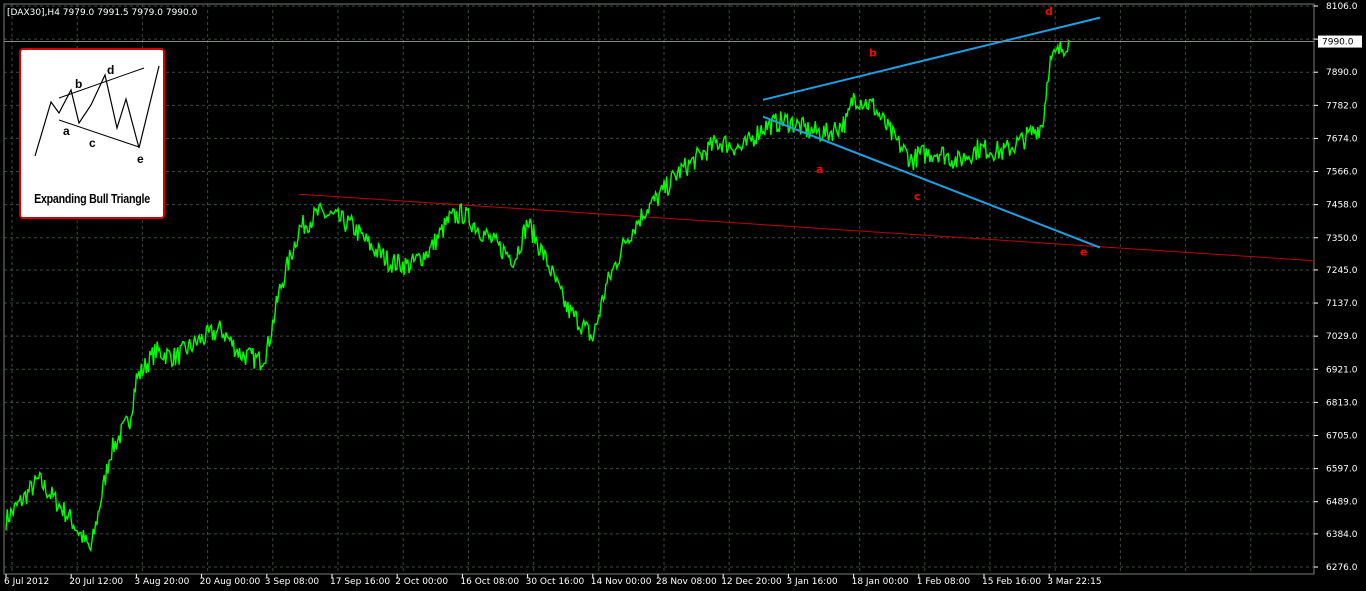  Describe the element at coordinates (99, 133) in the screenshot. I see `pattern-lower-line` at that location.